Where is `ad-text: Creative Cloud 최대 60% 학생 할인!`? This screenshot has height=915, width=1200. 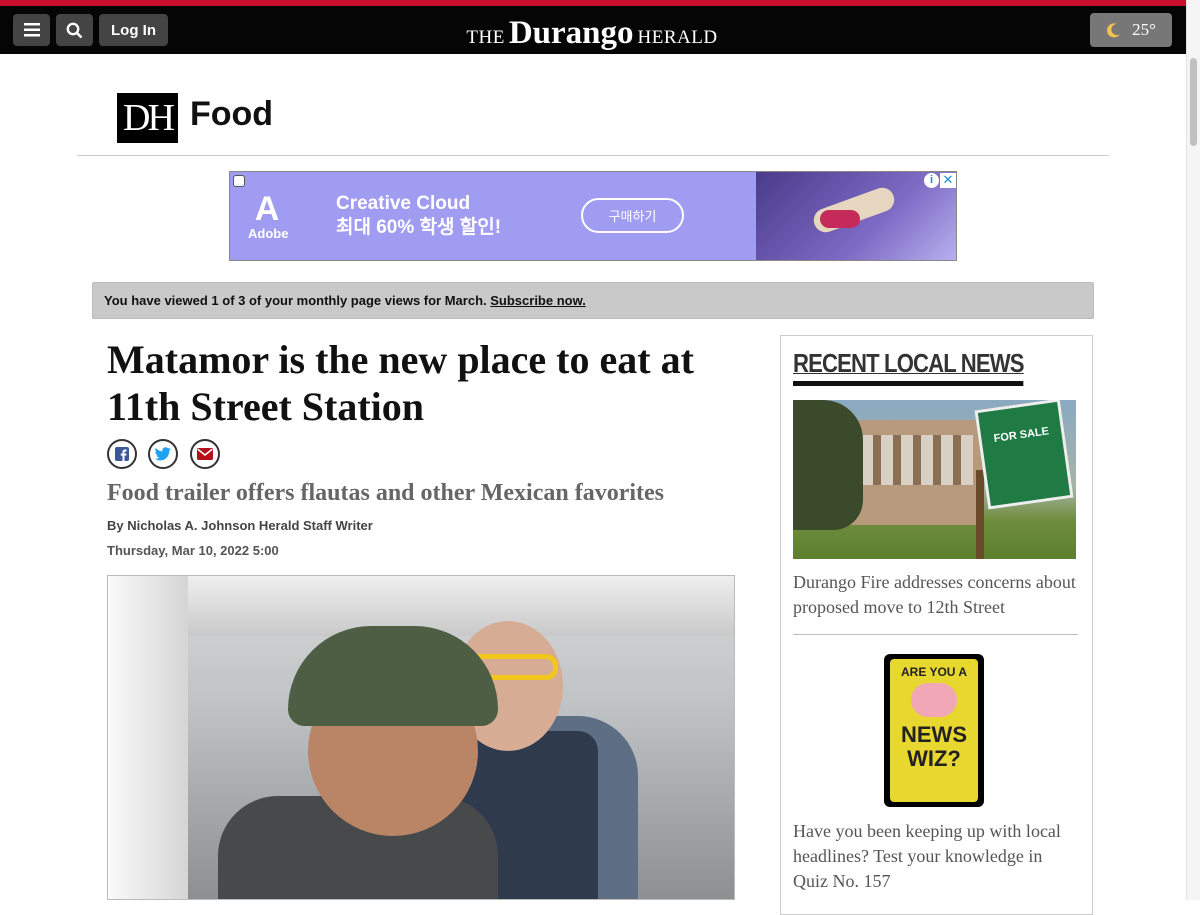 ad-text: Creative Cloud 최대 60% 학생 할인! is located at coordinates (418, 216).